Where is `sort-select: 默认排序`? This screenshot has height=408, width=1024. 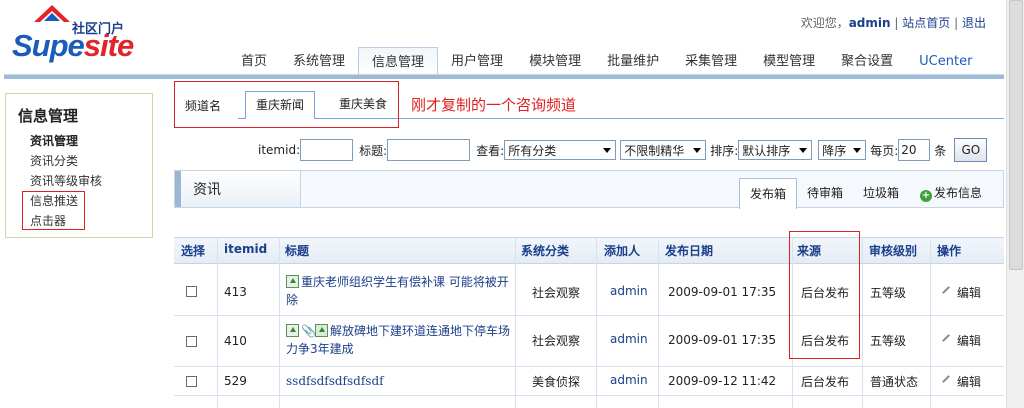 sort-select: 默认排序 is located at coordinates (775, 150).